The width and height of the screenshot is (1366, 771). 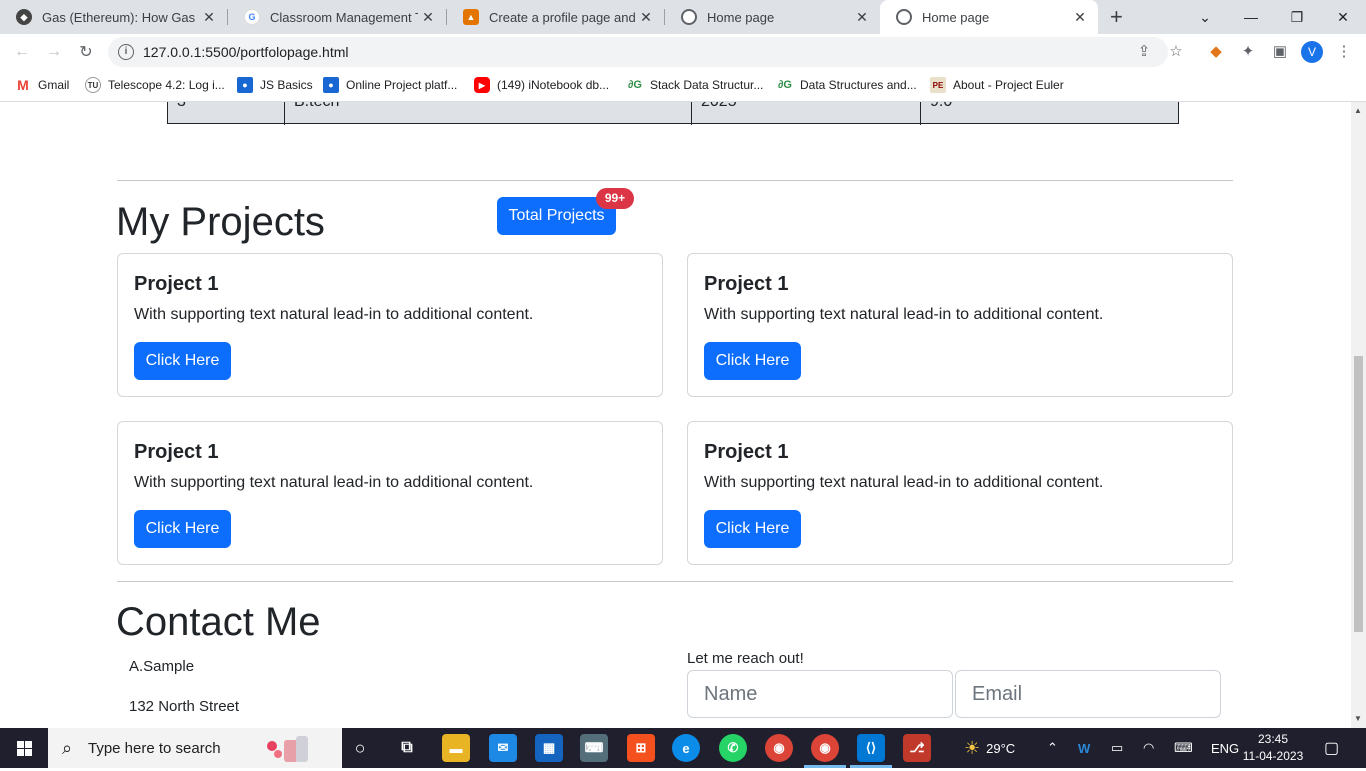 What do you see at coordinates (641, 748) in the screenshot?
I see `ms-store-icon: ⊞` at bounding box center [641, 748].